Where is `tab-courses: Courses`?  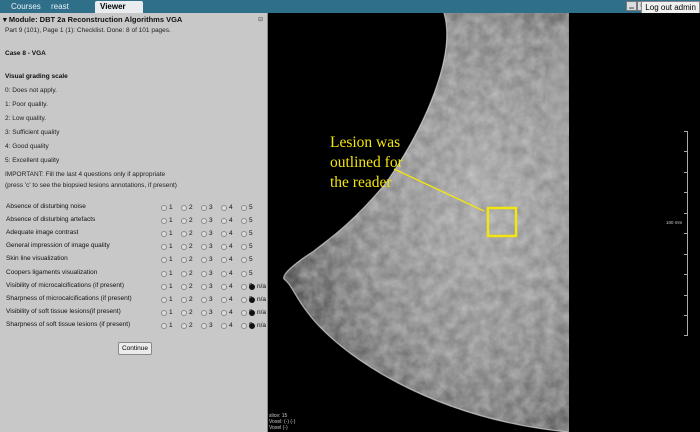 tab-courses: Courses is located at coordinates (25, 7).